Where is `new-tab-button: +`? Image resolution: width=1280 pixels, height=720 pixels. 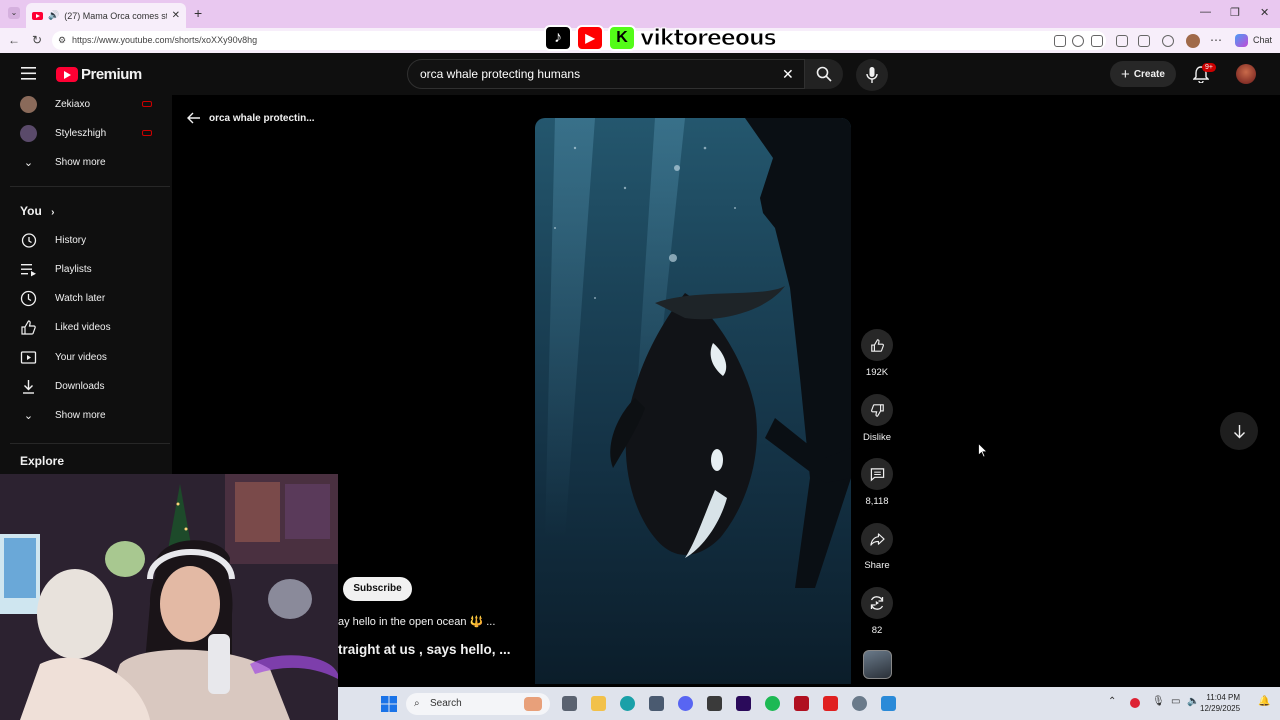 new-tab-button: + is located at coordinates (198, 13).